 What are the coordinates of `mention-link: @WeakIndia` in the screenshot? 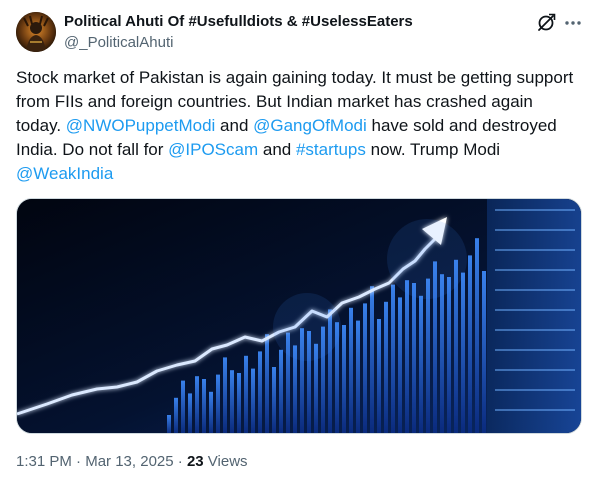 It's located at (64, 173).